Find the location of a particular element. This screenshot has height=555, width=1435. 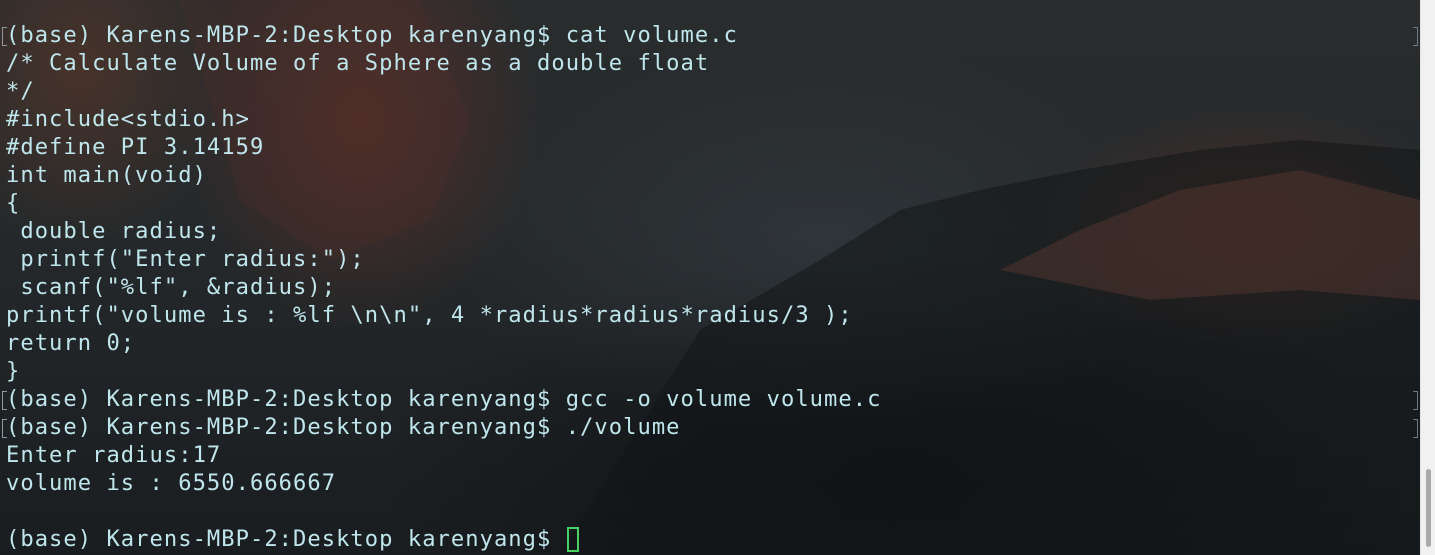

terminal-line: double radius; is located at coordinates (443, 231).